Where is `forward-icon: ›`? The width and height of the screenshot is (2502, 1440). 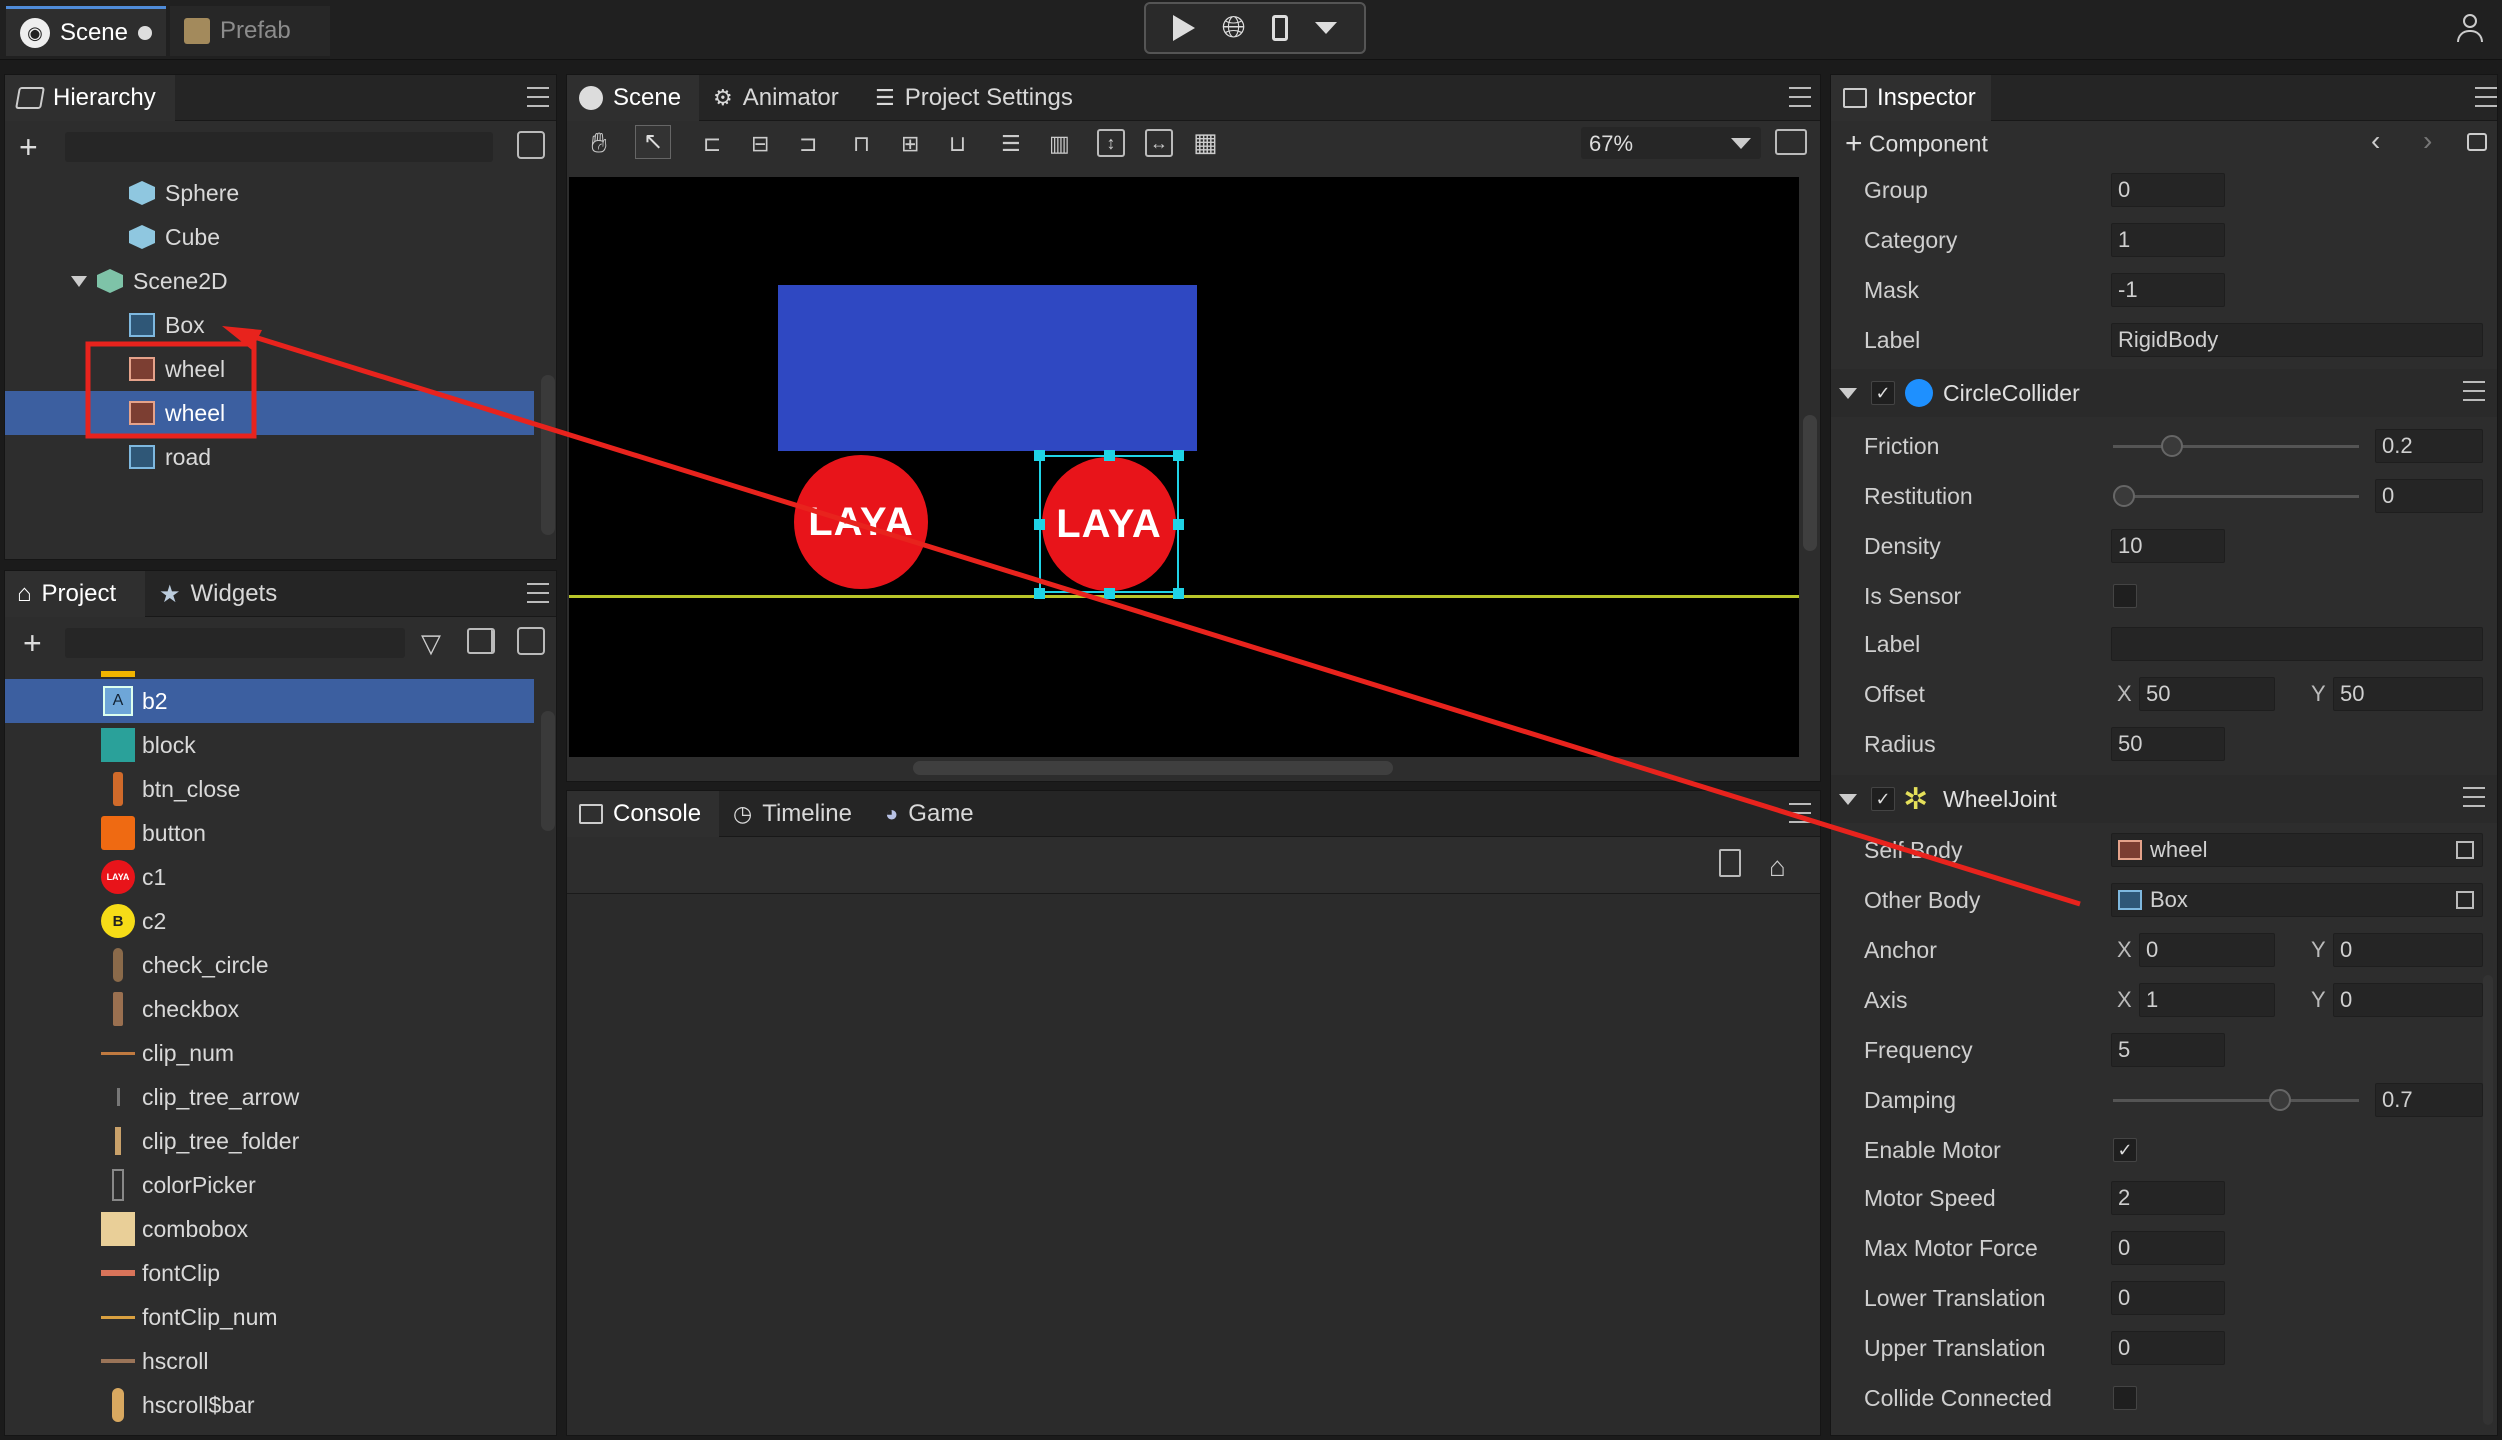 forward-icon: › is located at coordinates (2427, 141).